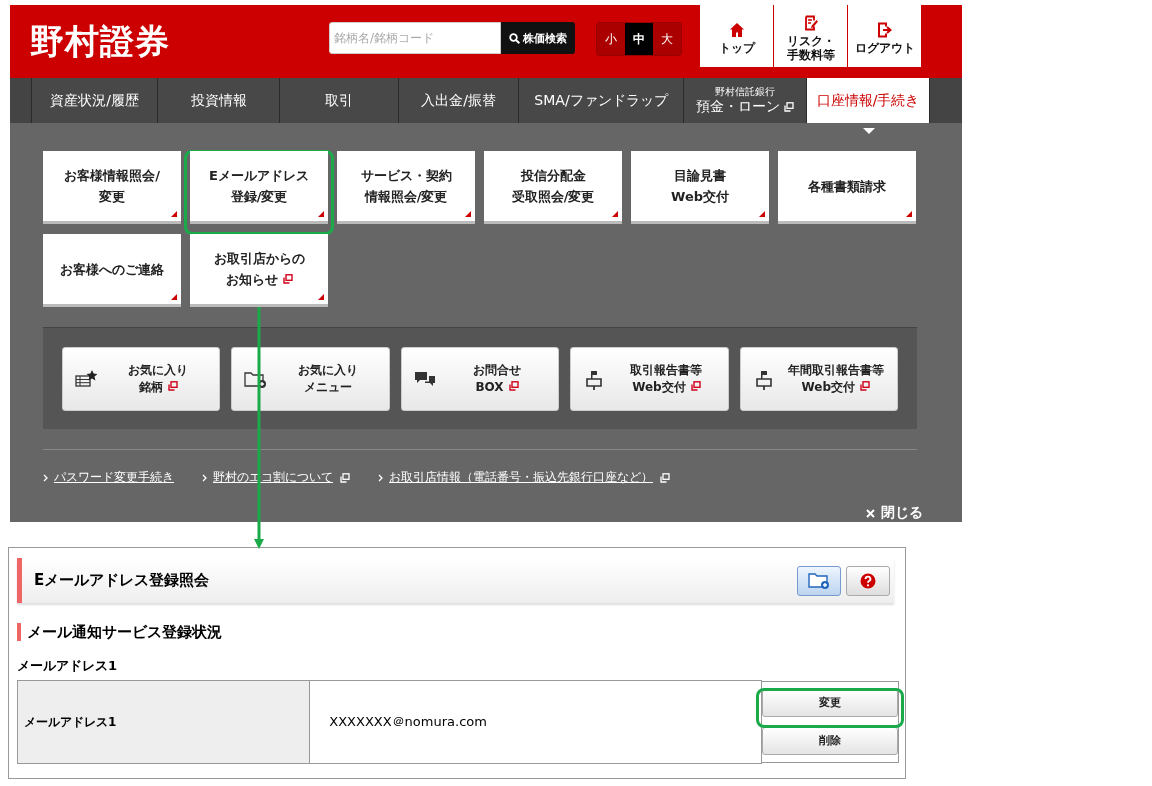 The width and height of the screenshot is (1152, 786). Describe the element at coordinates (86, 379) in the screenshot. I see `list-star-icon` at that location.